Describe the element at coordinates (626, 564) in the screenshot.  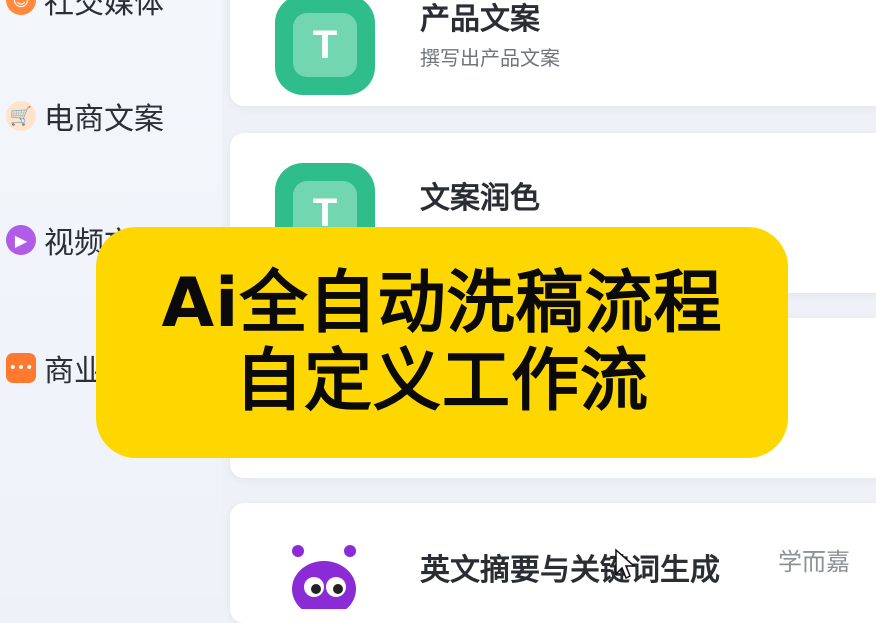
I see `cursor-icon` at that location.